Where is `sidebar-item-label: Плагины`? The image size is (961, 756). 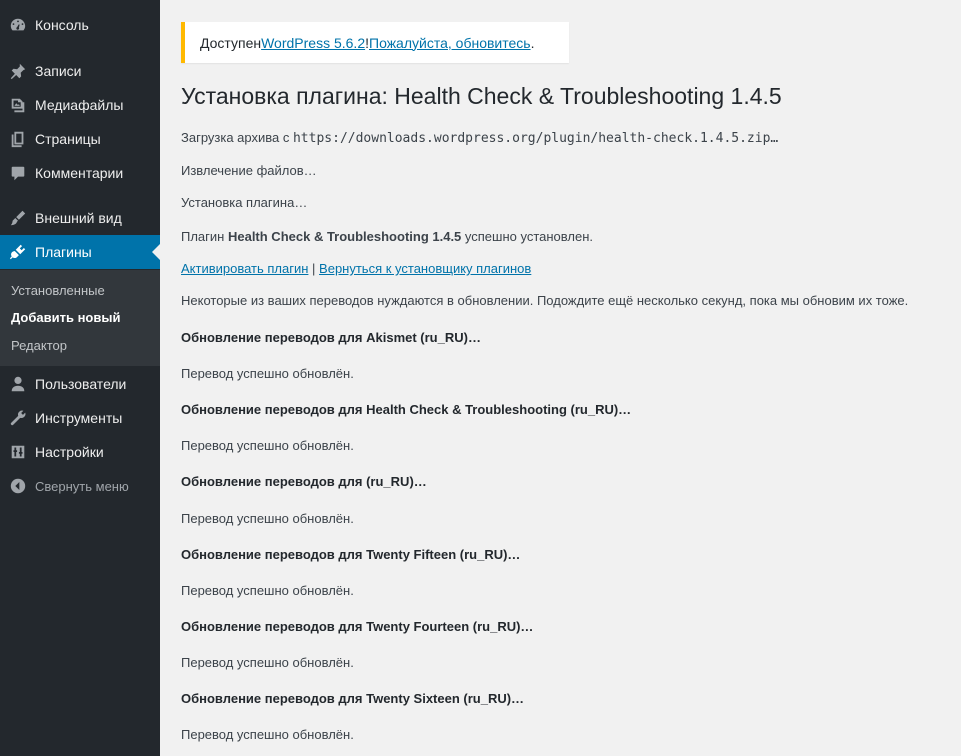
sidebar-item-label: Плагины is located at coordinates (63, 252).